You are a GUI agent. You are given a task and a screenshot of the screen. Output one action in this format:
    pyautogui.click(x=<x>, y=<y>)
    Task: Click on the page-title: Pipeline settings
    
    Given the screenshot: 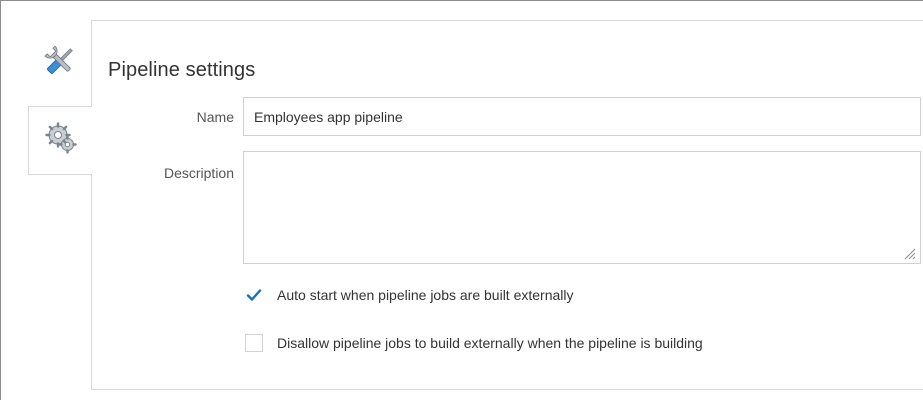 What is the action you would take?
    pyautogui.click(x=182, y=70)
    